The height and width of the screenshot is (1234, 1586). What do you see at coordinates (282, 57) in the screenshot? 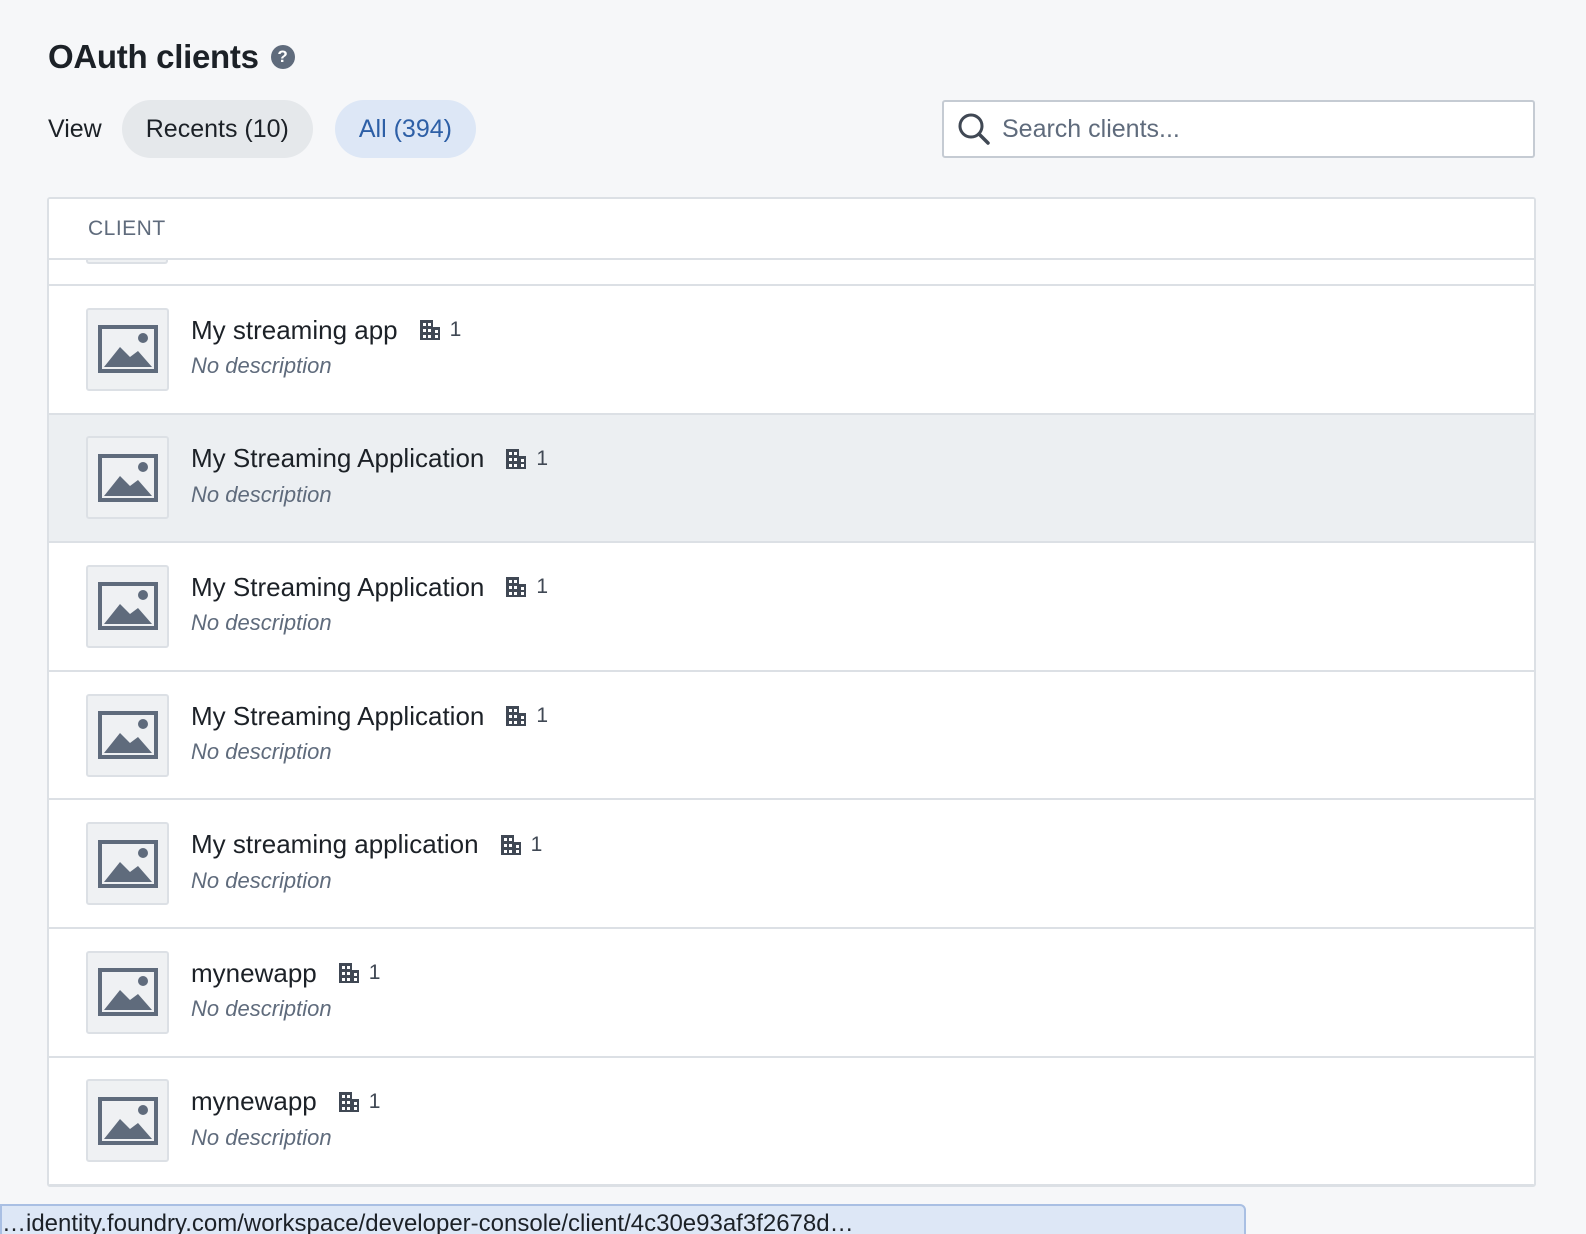
I see `help-icon: ?` at bounding box center [282, 57].